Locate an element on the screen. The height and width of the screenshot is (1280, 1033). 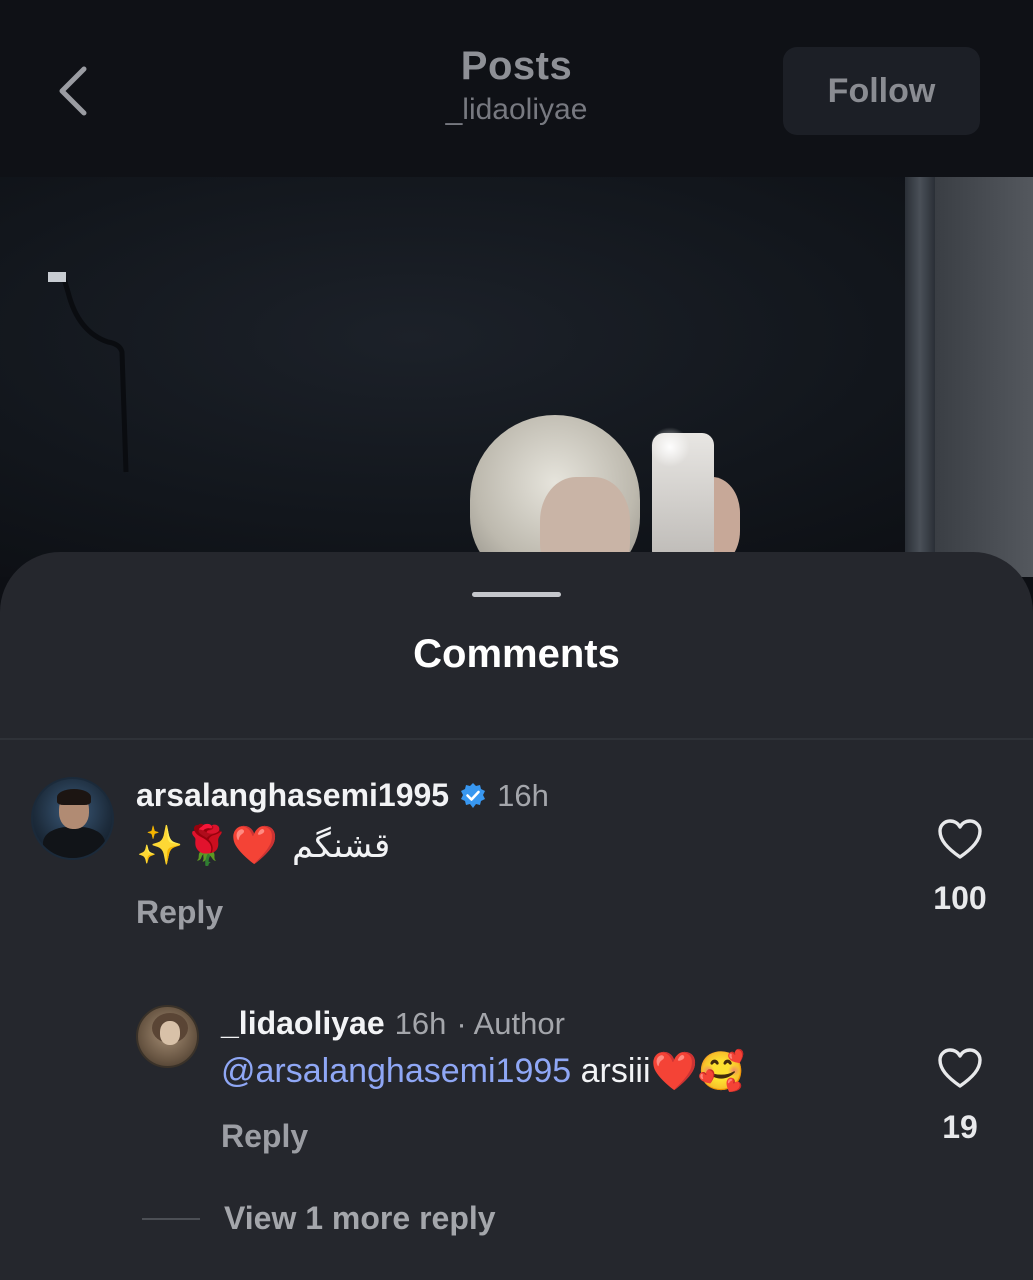
comment-emojis: ✨🌹❤️ is located at coordinates (207, 846).